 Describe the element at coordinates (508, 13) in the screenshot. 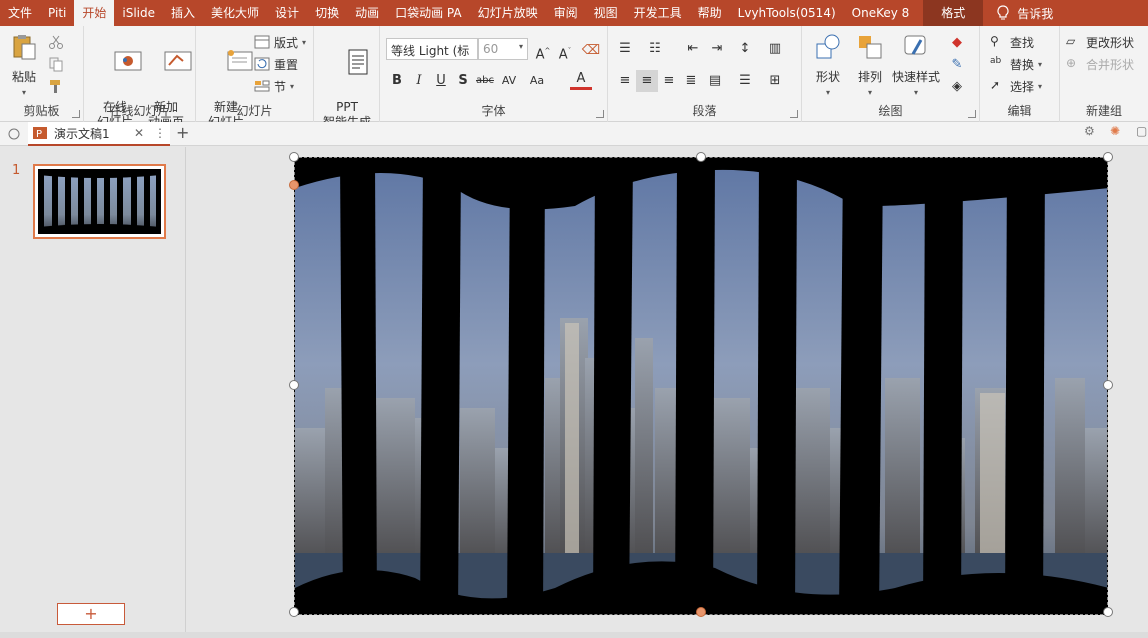

I see `tab-10: 幻灯片放映` at that location.